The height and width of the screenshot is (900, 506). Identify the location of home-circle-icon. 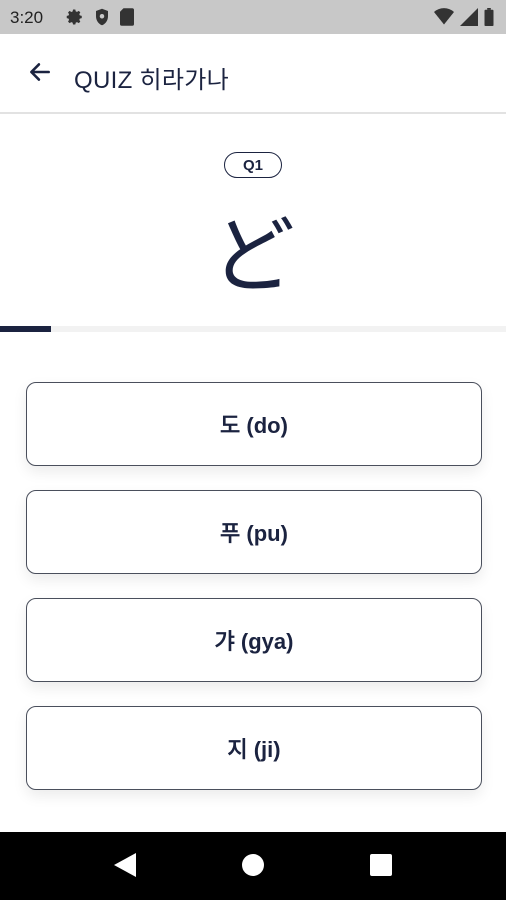
(253, 867).